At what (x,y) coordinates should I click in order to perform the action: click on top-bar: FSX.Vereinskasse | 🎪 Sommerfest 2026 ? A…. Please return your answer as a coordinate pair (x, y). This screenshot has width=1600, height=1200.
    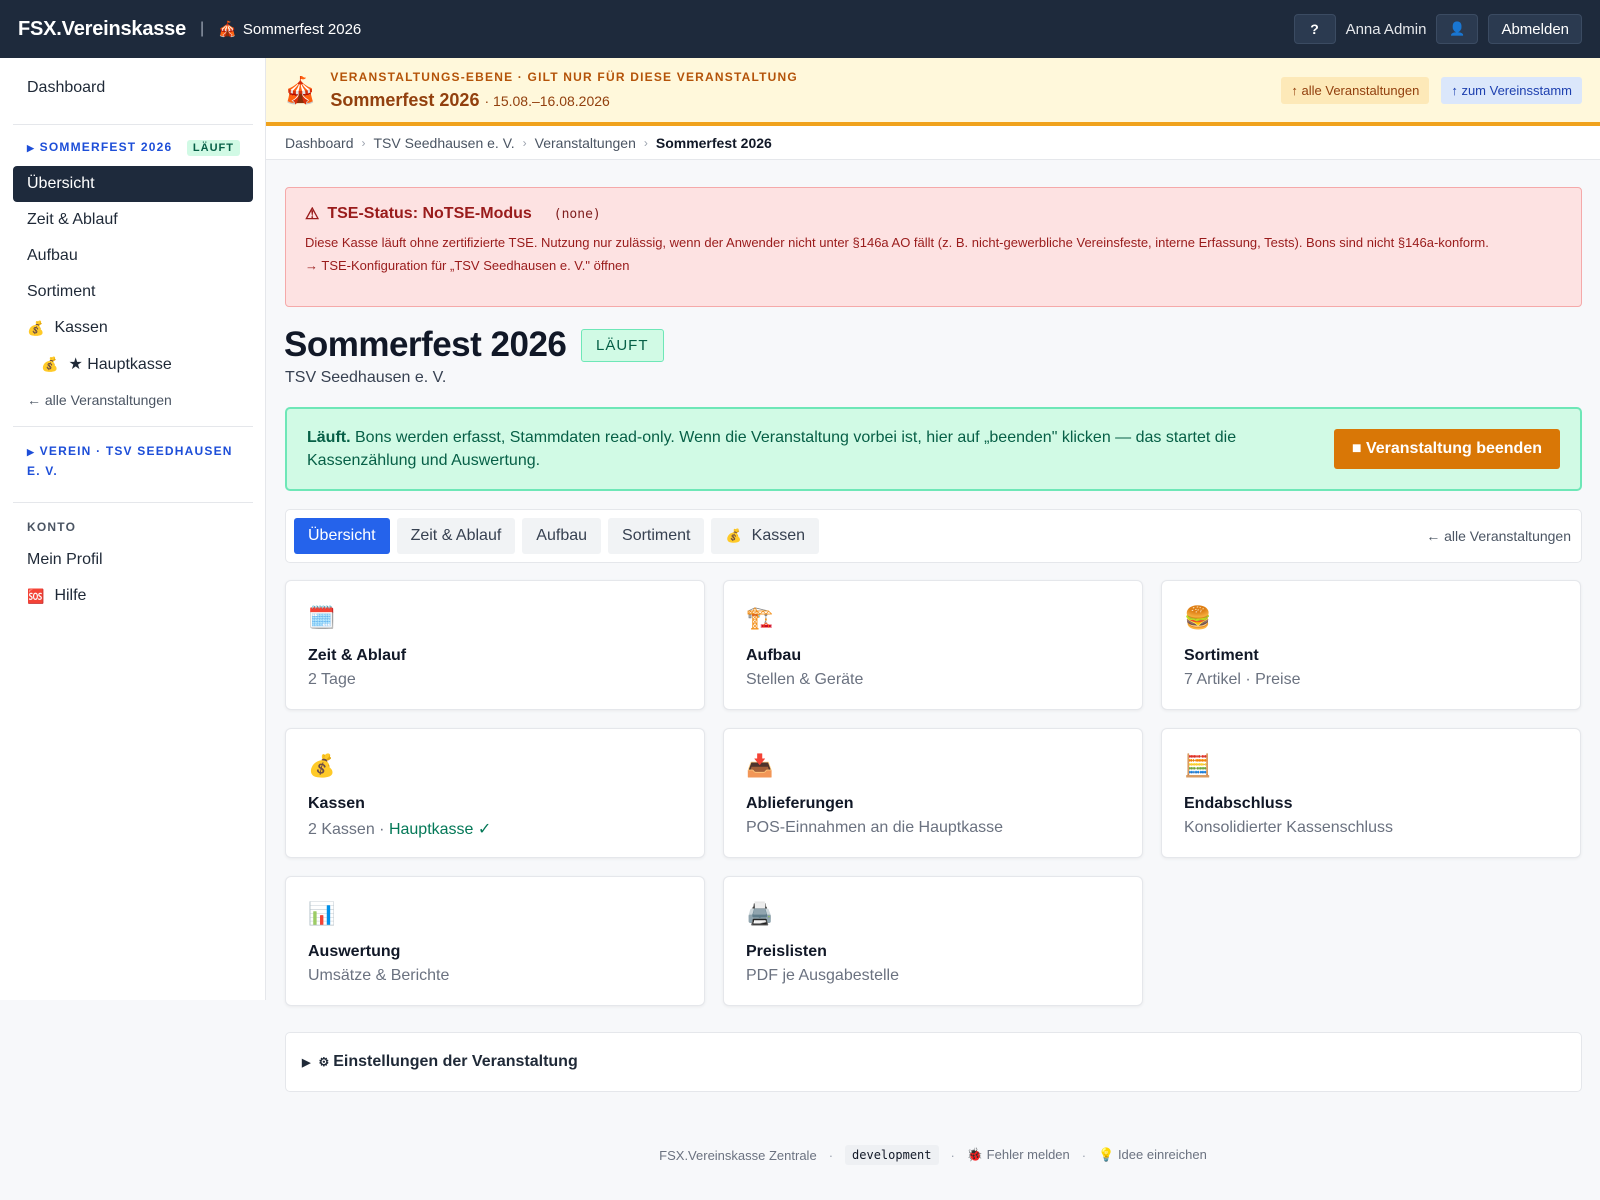
    Looking at the image, I should click on (800, 29).